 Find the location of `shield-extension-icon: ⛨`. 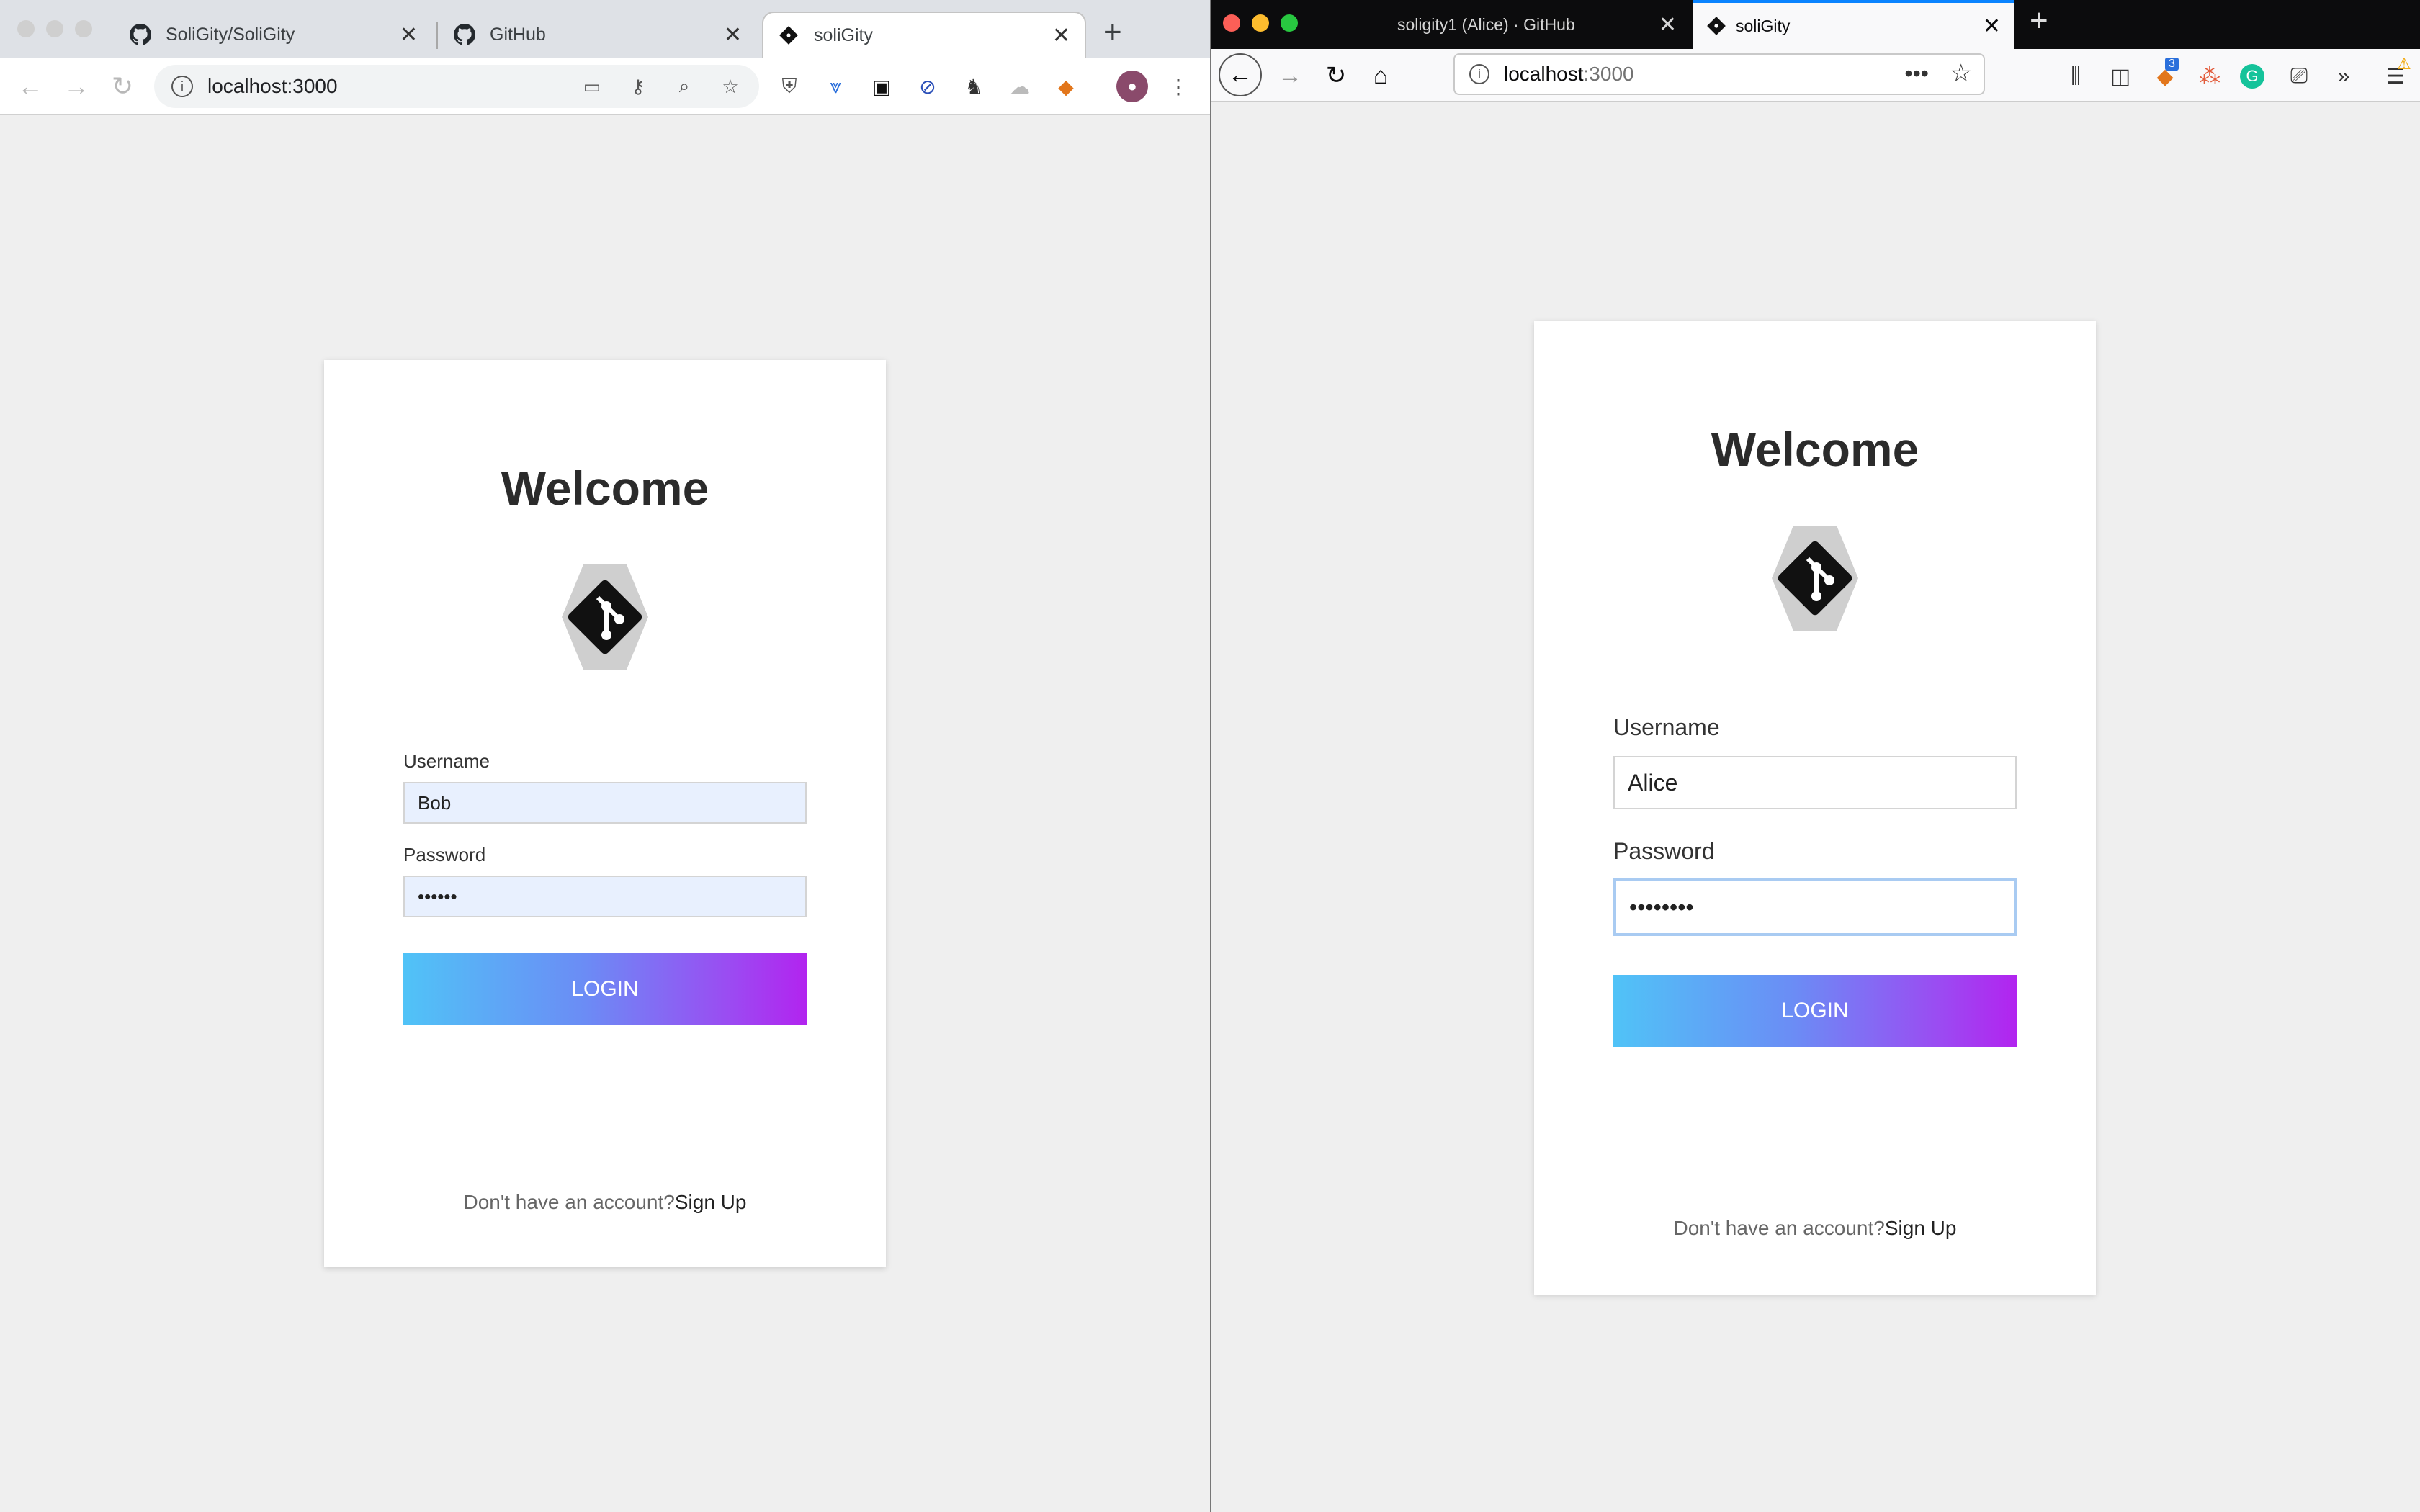

shield-extension-icon: ⛨ is located at coordinates (789, 86).